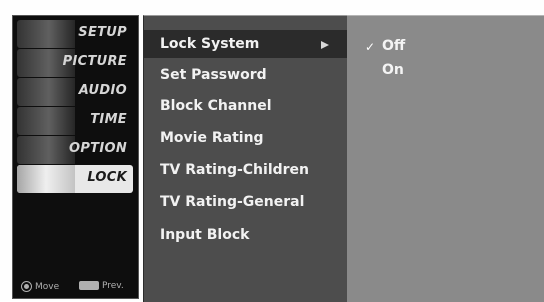  What do you see at coordinates (107, 177) in the screenshot?
I see `category-label: LOCK` at bounding box center [107, 177].